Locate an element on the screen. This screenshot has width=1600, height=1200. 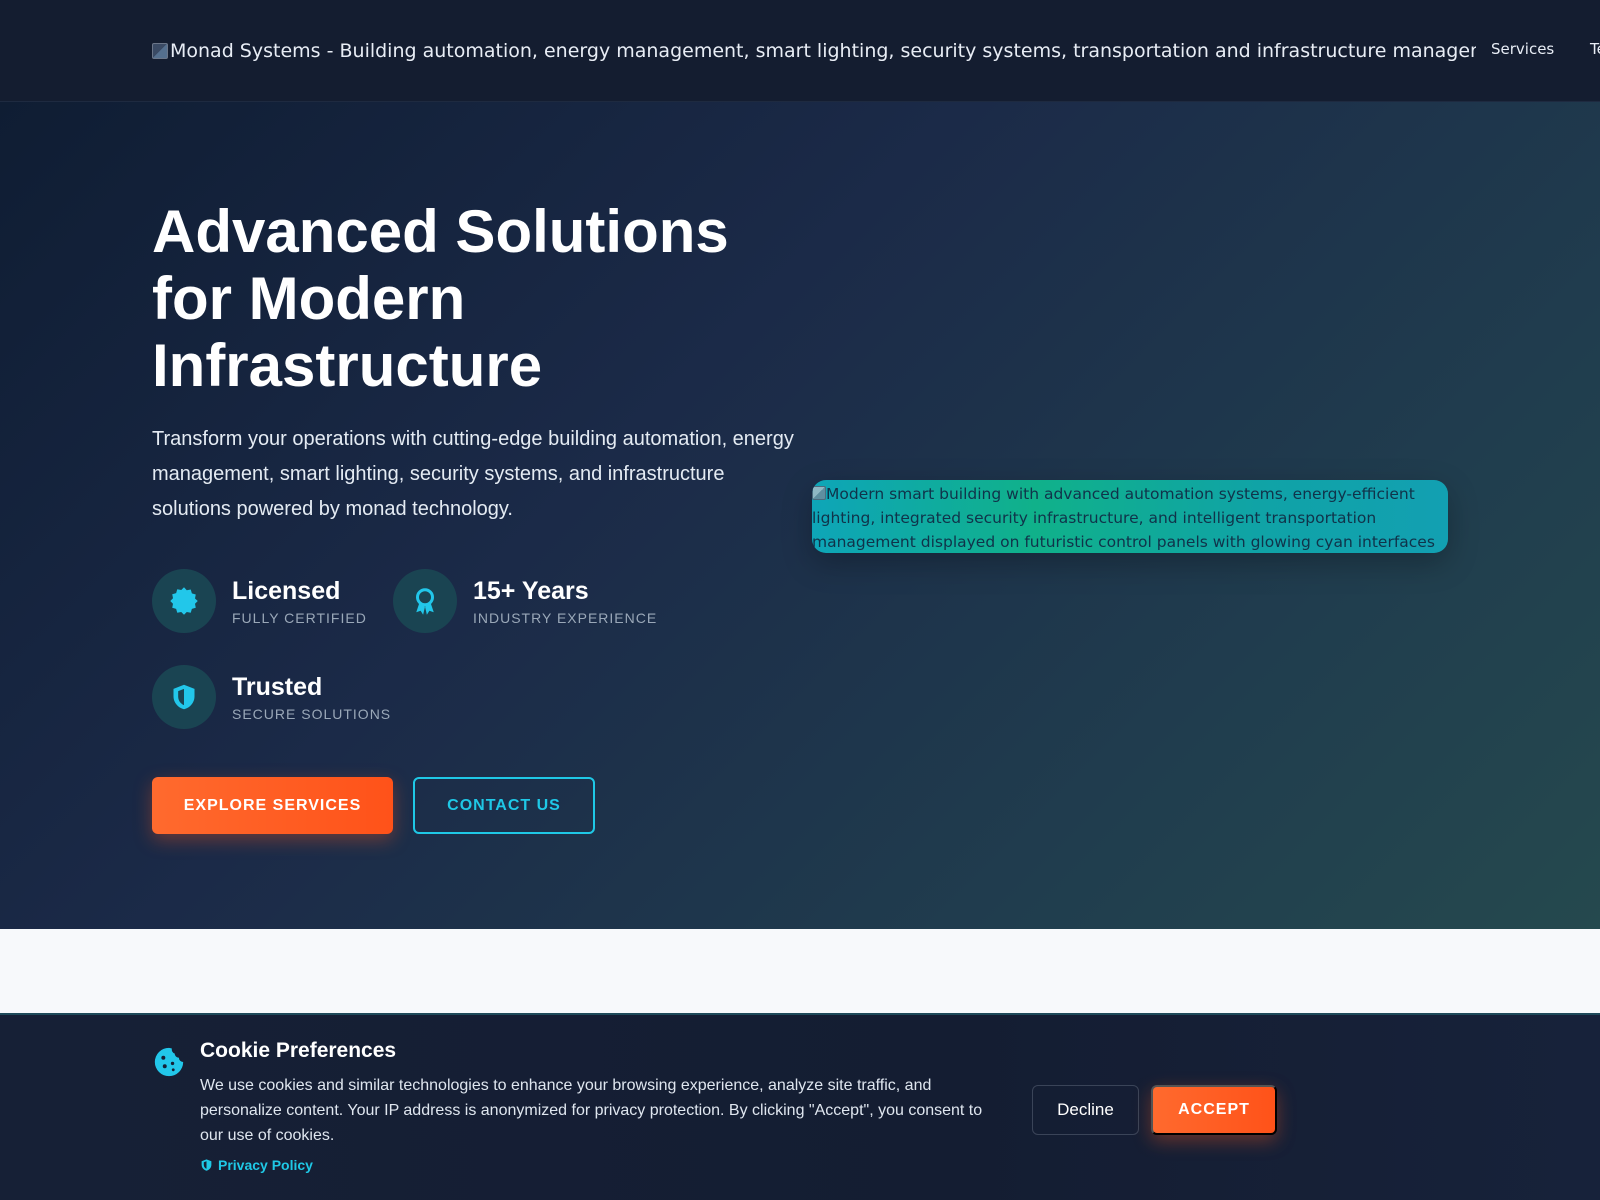
badge-title: Trusted is located at coordinates (277, 687).